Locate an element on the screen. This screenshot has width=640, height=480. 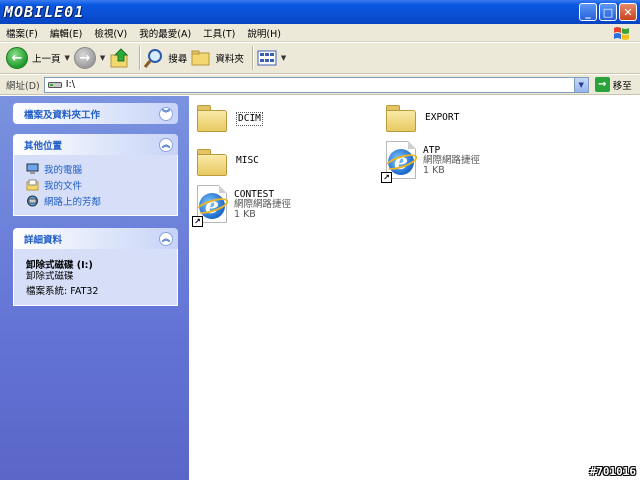
up-folder-icon is located at coordinates (119, 58).